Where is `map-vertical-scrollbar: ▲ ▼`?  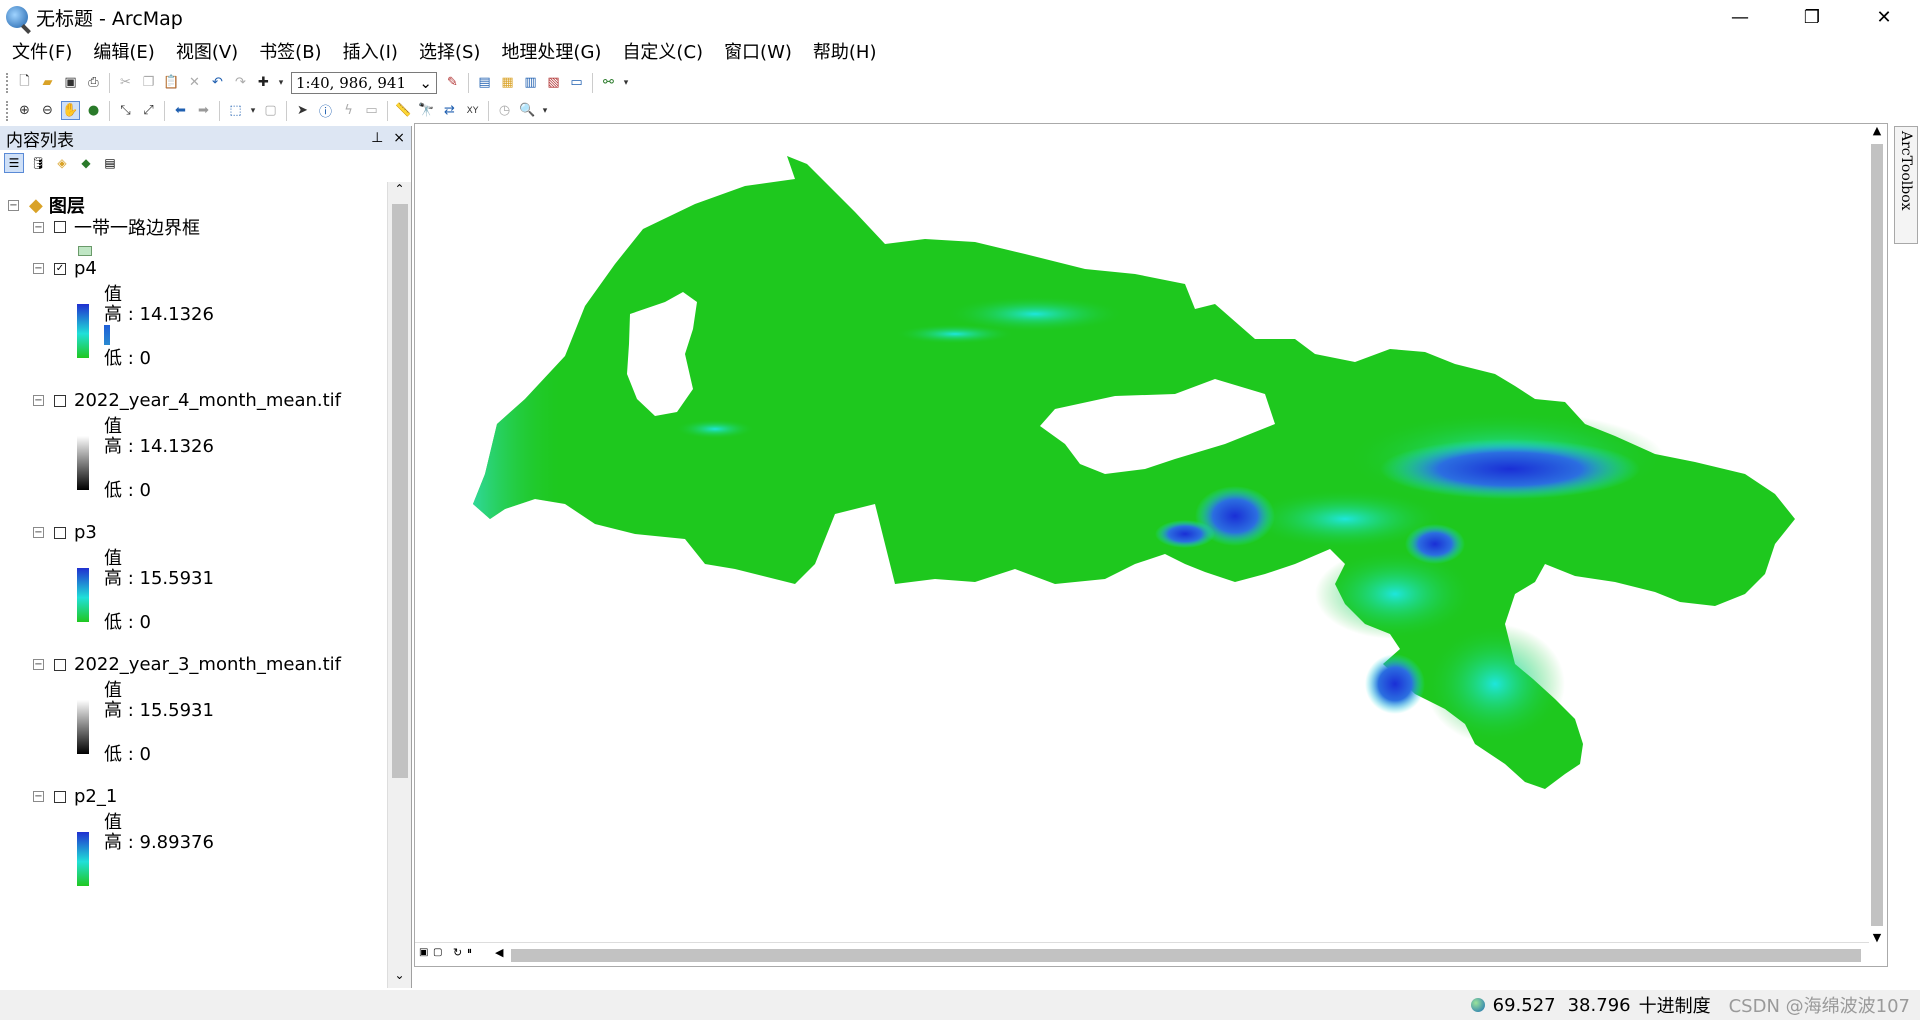
map-vertical-scrollbar: ▲ ▼ is located at coordinates (1877, 534).